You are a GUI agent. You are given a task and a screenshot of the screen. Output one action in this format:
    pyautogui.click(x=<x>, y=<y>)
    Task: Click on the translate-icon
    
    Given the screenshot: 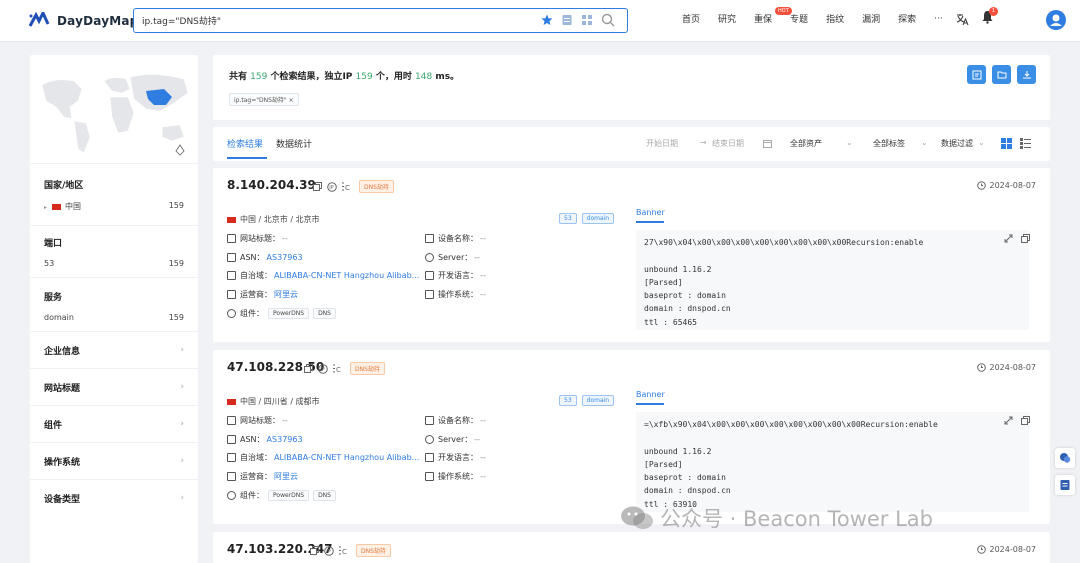 What is the action you would take?
    pyautogui.click(x=962, y=19)
    